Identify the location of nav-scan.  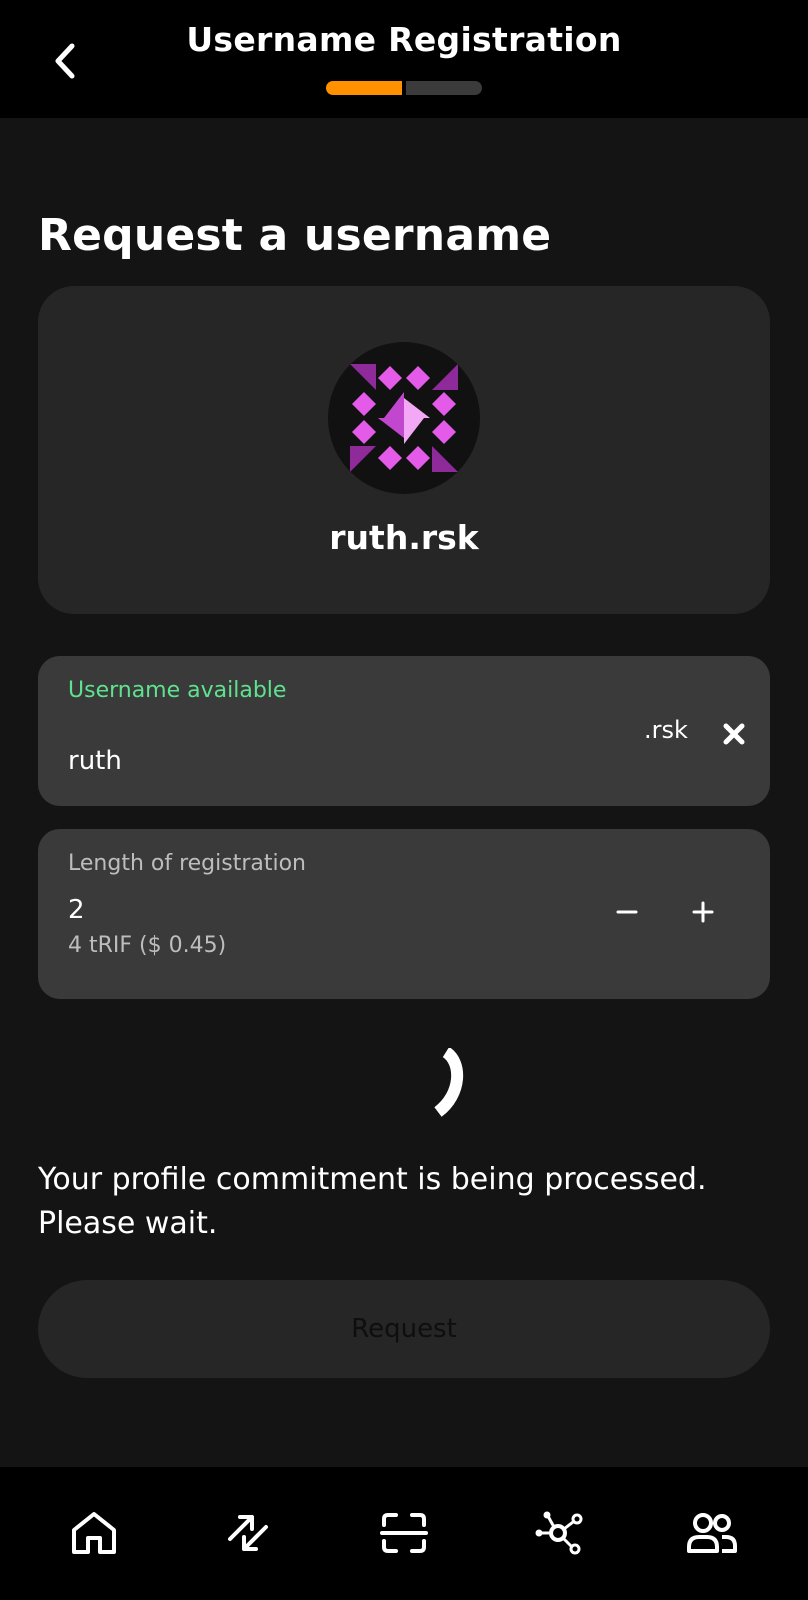
(404, 1533).